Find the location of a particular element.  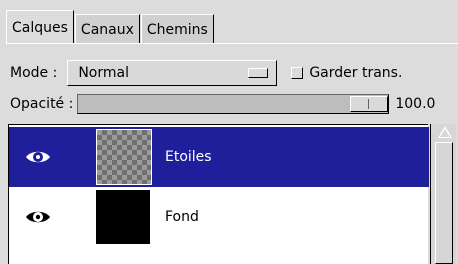

mode-row: Mode : Normal Garder trans. is located at coordinates (206, 73).